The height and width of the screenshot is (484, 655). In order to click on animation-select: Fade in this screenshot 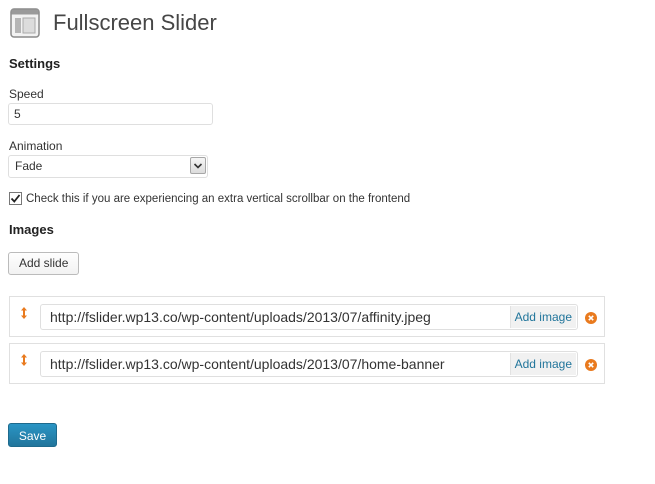, I will do `click(108, 166)`.